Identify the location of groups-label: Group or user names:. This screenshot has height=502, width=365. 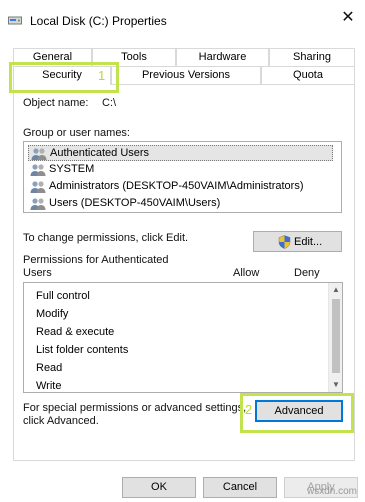
(76, 133).